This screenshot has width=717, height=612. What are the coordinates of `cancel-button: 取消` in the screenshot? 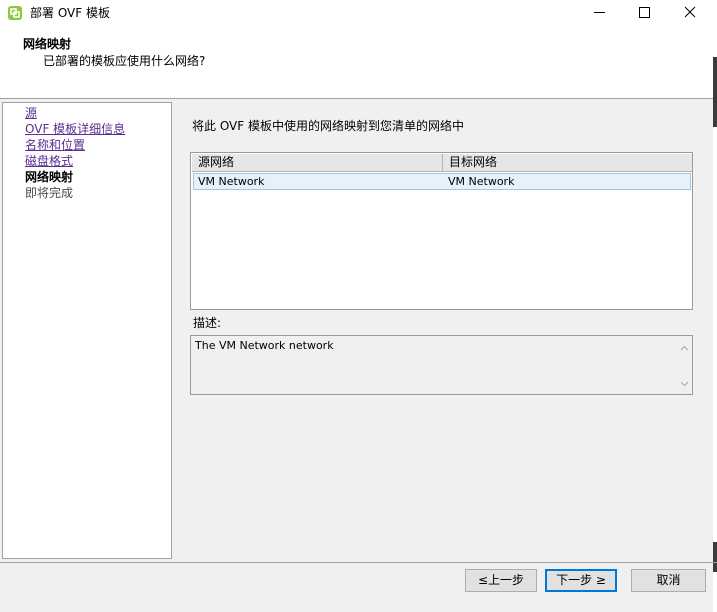 It's located at (668, 580).